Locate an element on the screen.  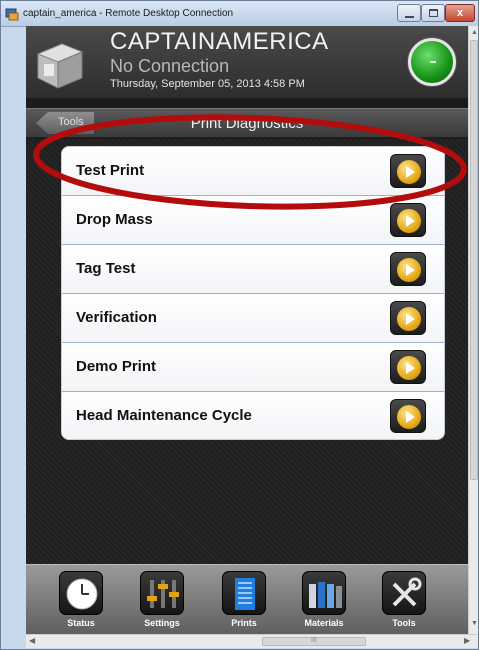
nav-label: Prints is located at coordinates (244, 623).